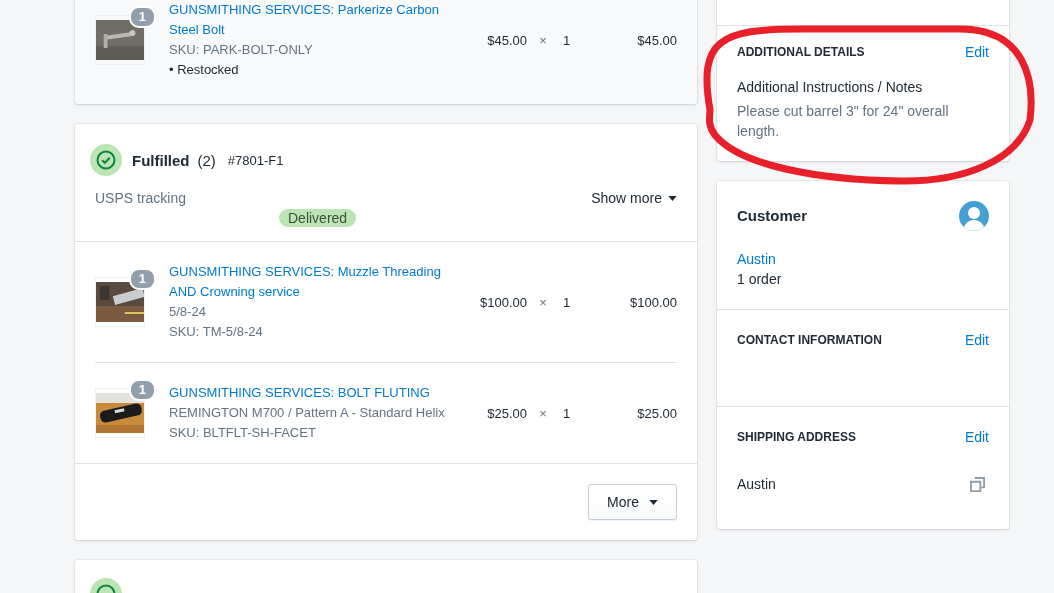  Describe the element at coordinates (801, 52) in the screenshot. I see `section-heading: ADDITIONAL DETAILS` at that location.